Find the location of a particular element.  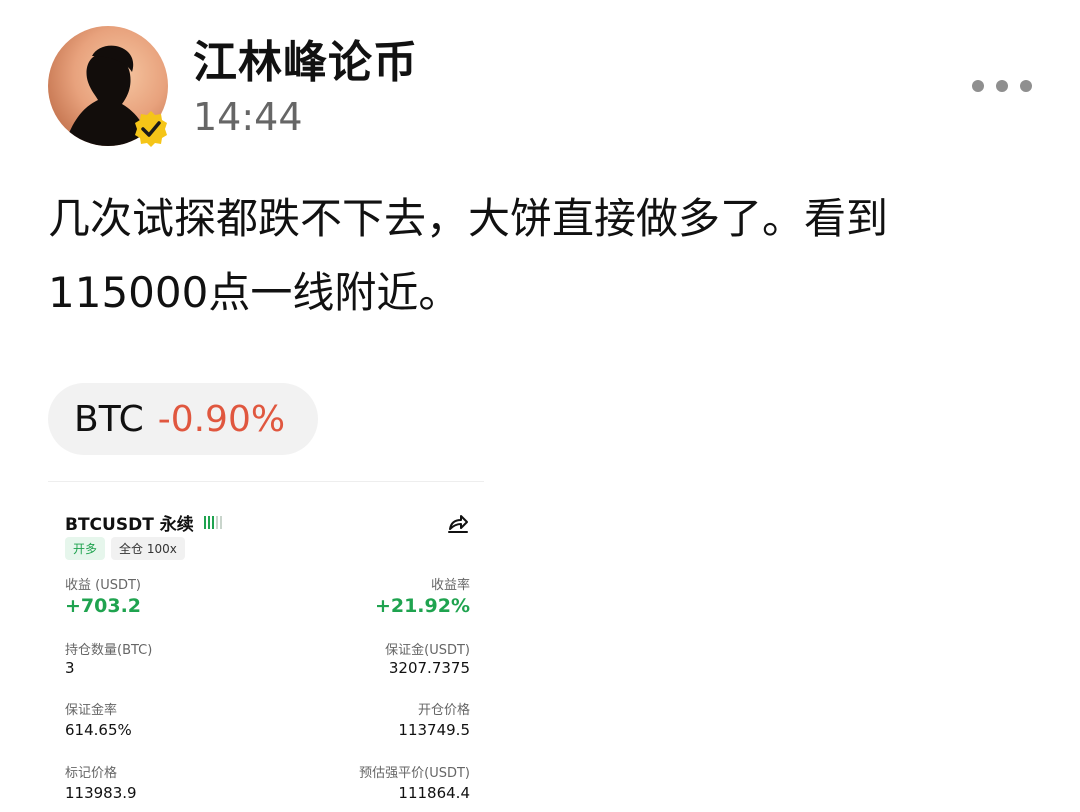

margin-value: 3207.7375 is located at coordinates (429, 668).